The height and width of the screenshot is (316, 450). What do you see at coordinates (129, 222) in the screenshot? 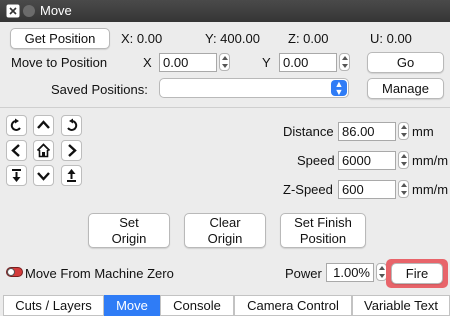
I see `set-origin-line1: Set` at bounding box center [129, 222].